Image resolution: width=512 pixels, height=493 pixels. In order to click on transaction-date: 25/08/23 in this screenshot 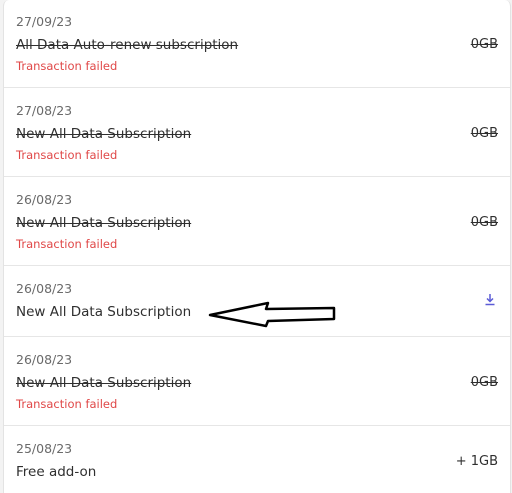, I will do `click(44, 448)`.